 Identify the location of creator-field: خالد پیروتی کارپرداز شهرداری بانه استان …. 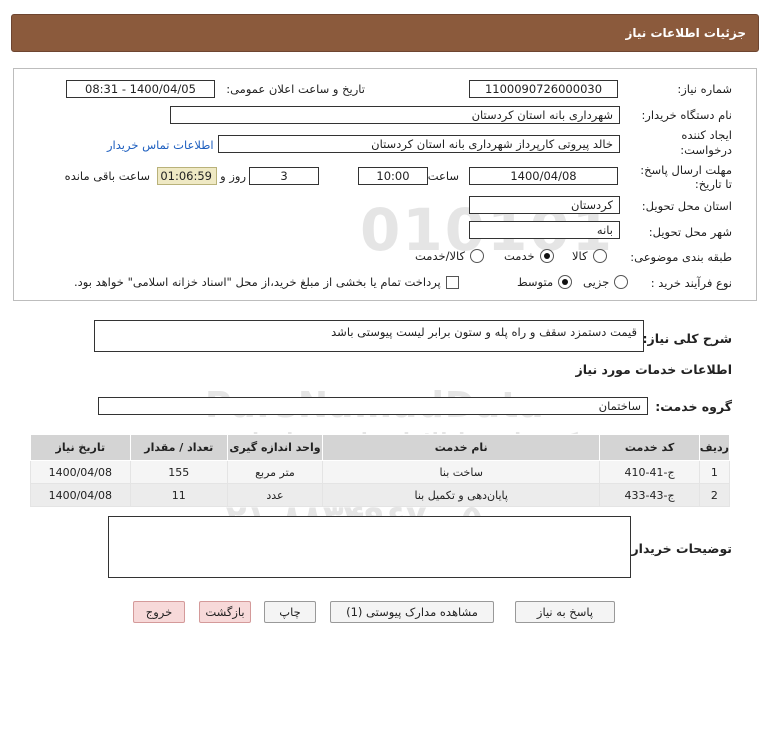
(419, 144).